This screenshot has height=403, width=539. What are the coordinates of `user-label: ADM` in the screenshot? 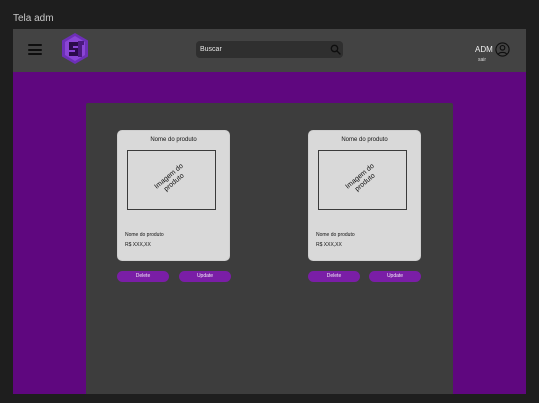 It's located at (484, 49).